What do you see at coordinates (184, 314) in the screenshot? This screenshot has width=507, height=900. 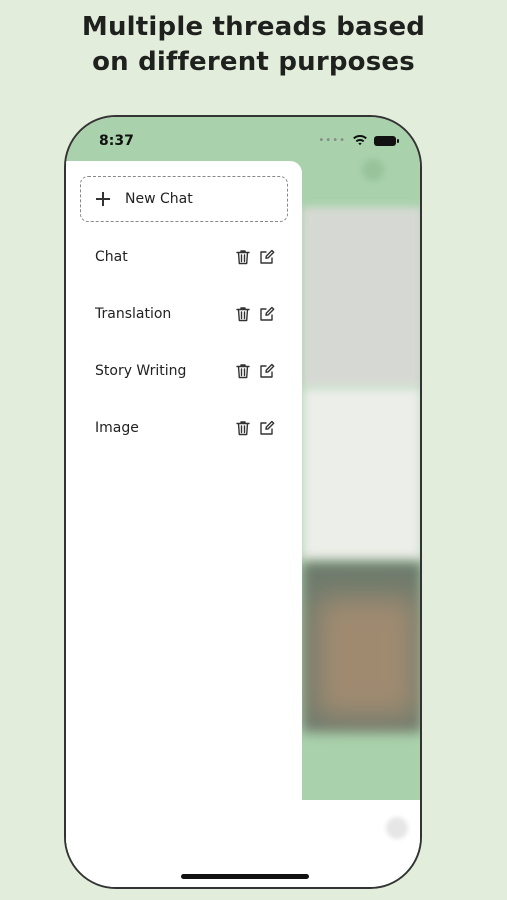 I see `thread-item-translation: Translation` at bounding box center [184, 314].